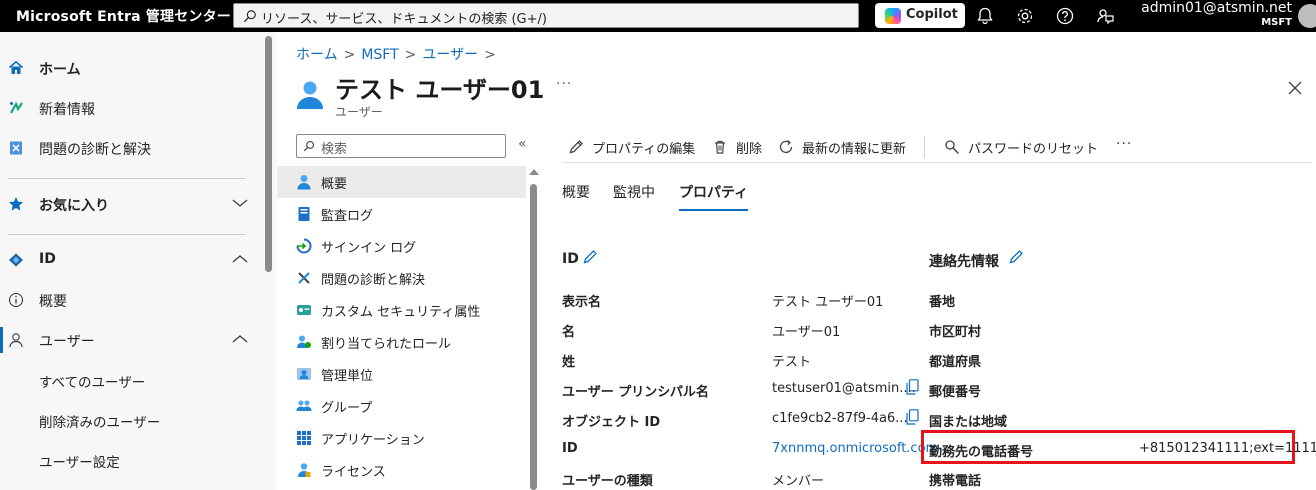  Describe the element at coordinates (1216, 8) in the screenshot. I see `account-name: admin01@atsmin.net` at that location.